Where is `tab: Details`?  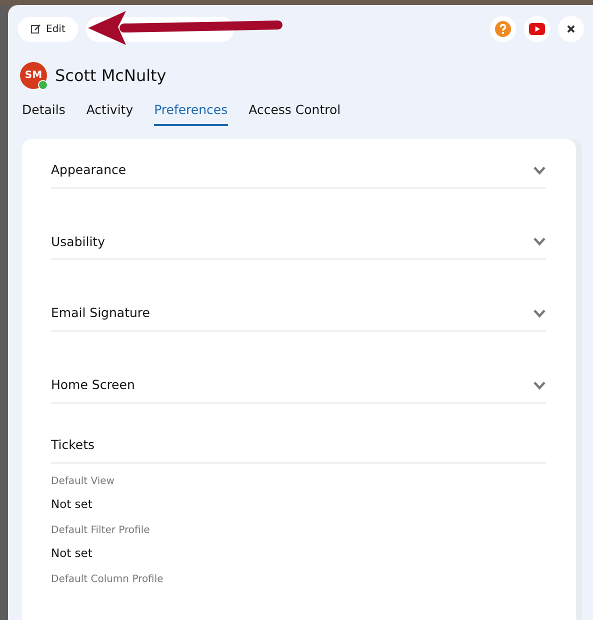
tab: Details is located at coordinates (44, 113).